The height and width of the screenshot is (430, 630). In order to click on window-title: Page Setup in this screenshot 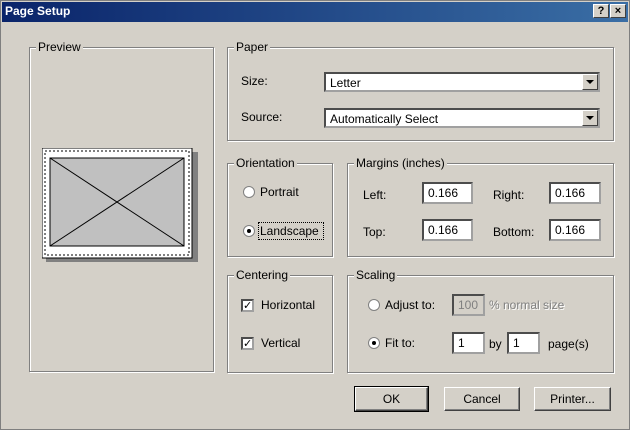, I will do `click(38, 11)`.